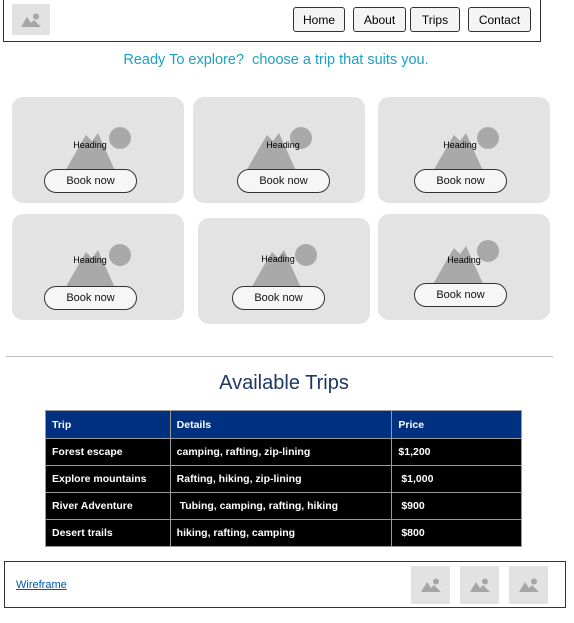 The height and width of the screenshot is (623, 574). Describe the element at coordinates (108, 533) in the screenshot. I see `trip-cell: Desert trails` at that location.